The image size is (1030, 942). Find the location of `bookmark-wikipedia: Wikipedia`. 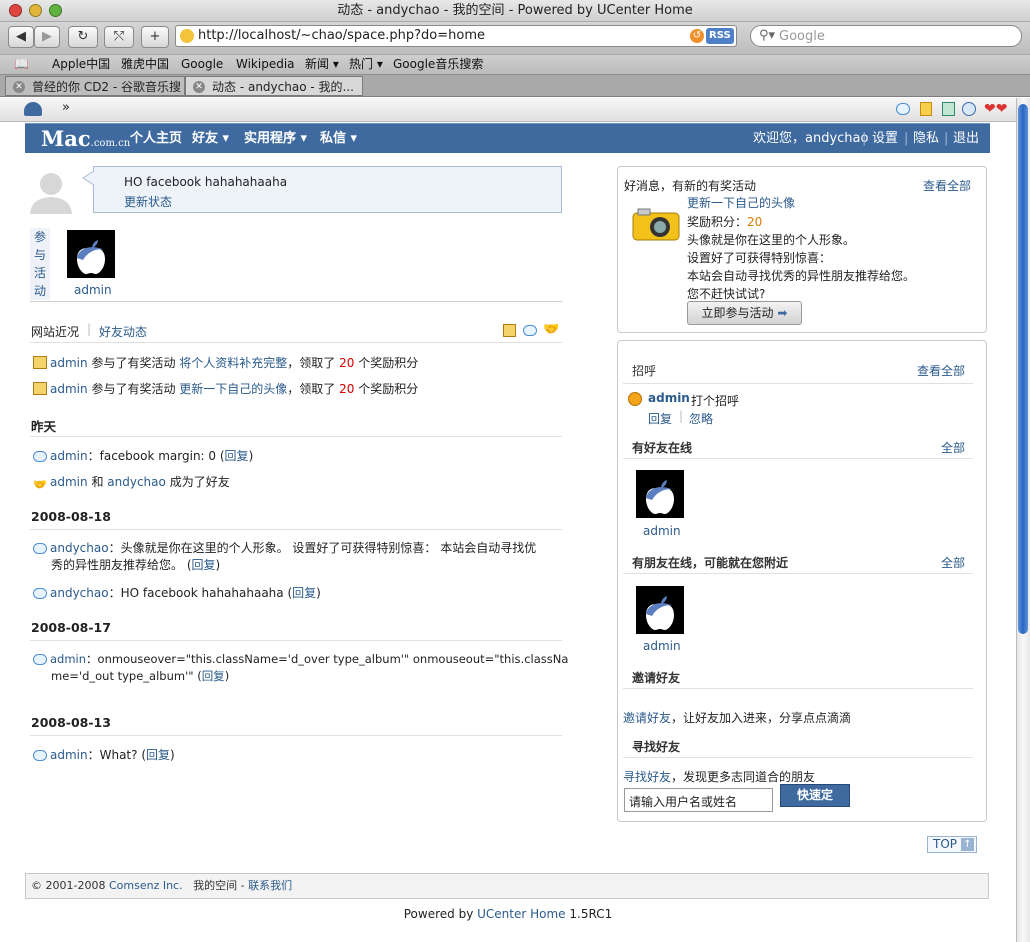

bookmark-wikipedia: Wikipedia is located at coordinates (265, 64).